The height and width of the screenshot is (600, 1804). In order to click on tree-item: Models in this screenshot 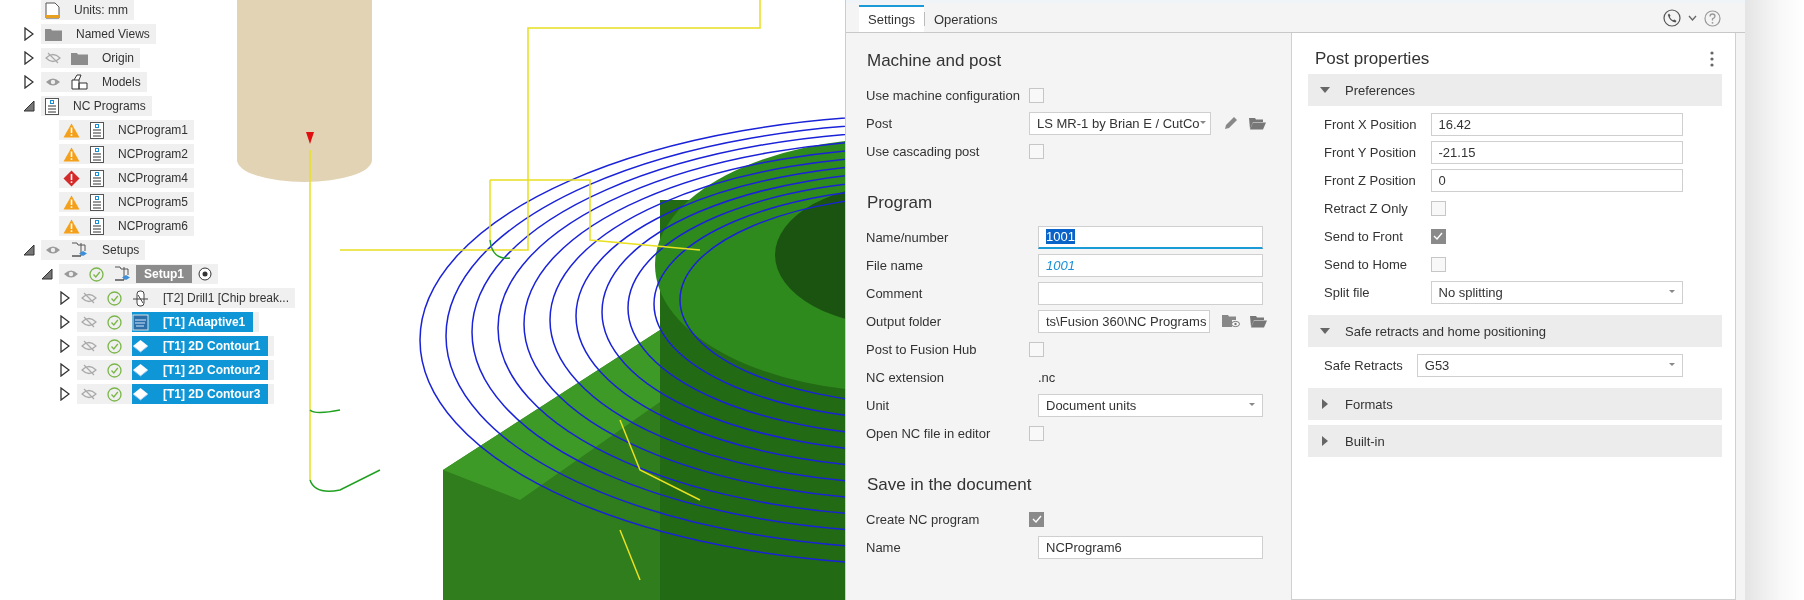, I will do `click(94, 82)`.